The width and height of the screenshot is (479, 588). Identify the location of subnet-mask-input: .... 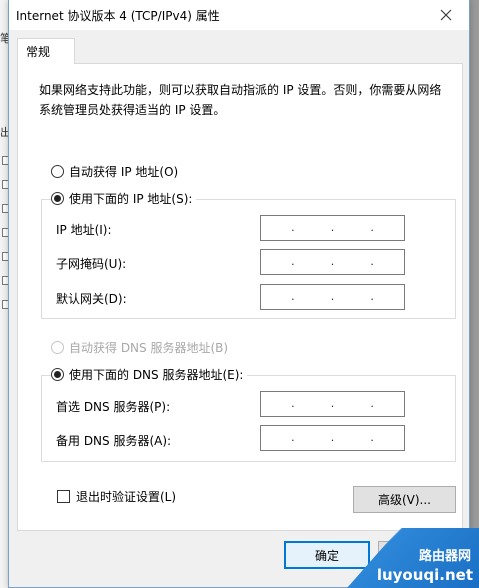
(332, 262).